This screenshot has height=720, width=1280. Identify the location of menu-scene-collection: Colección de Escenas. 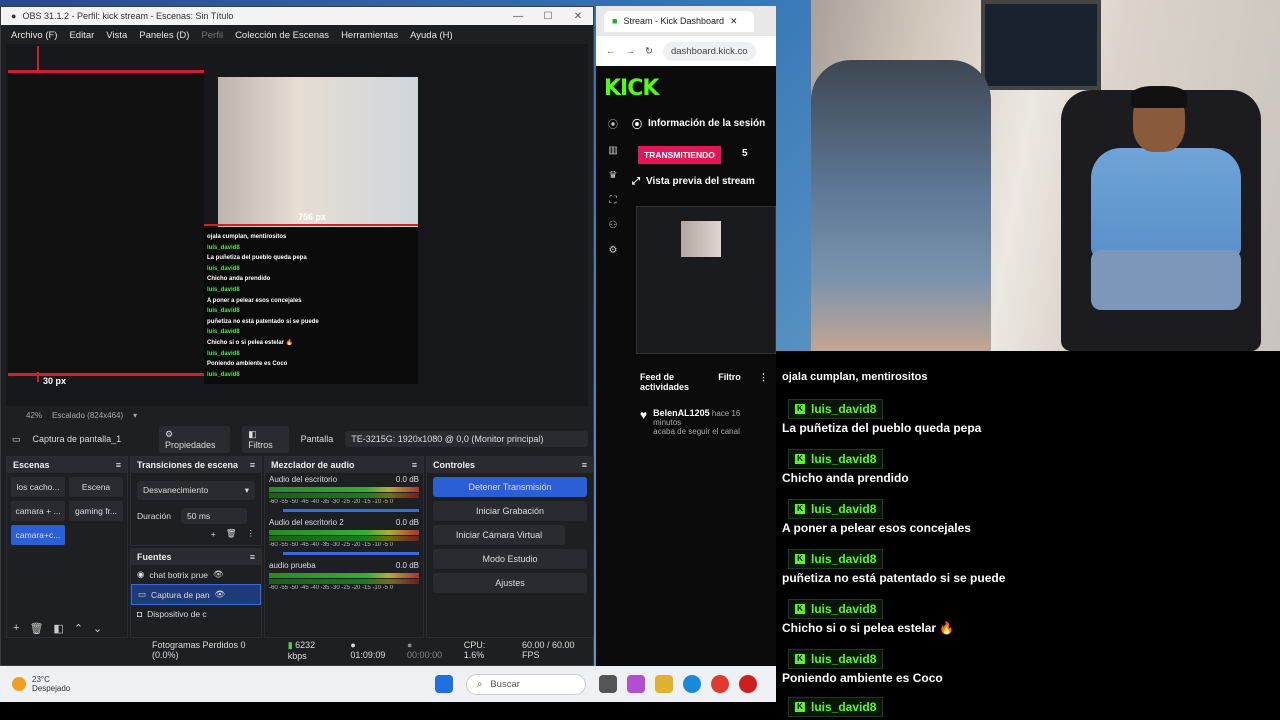
(282, 35).